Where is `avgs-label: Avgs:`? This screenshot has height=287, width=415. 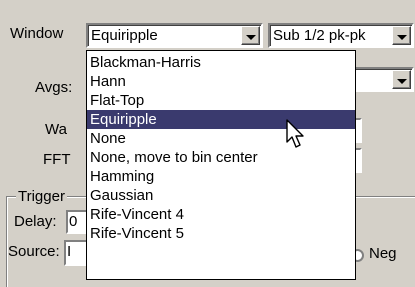 avgs-label: Avgs: is located at coordinates (54, 87).